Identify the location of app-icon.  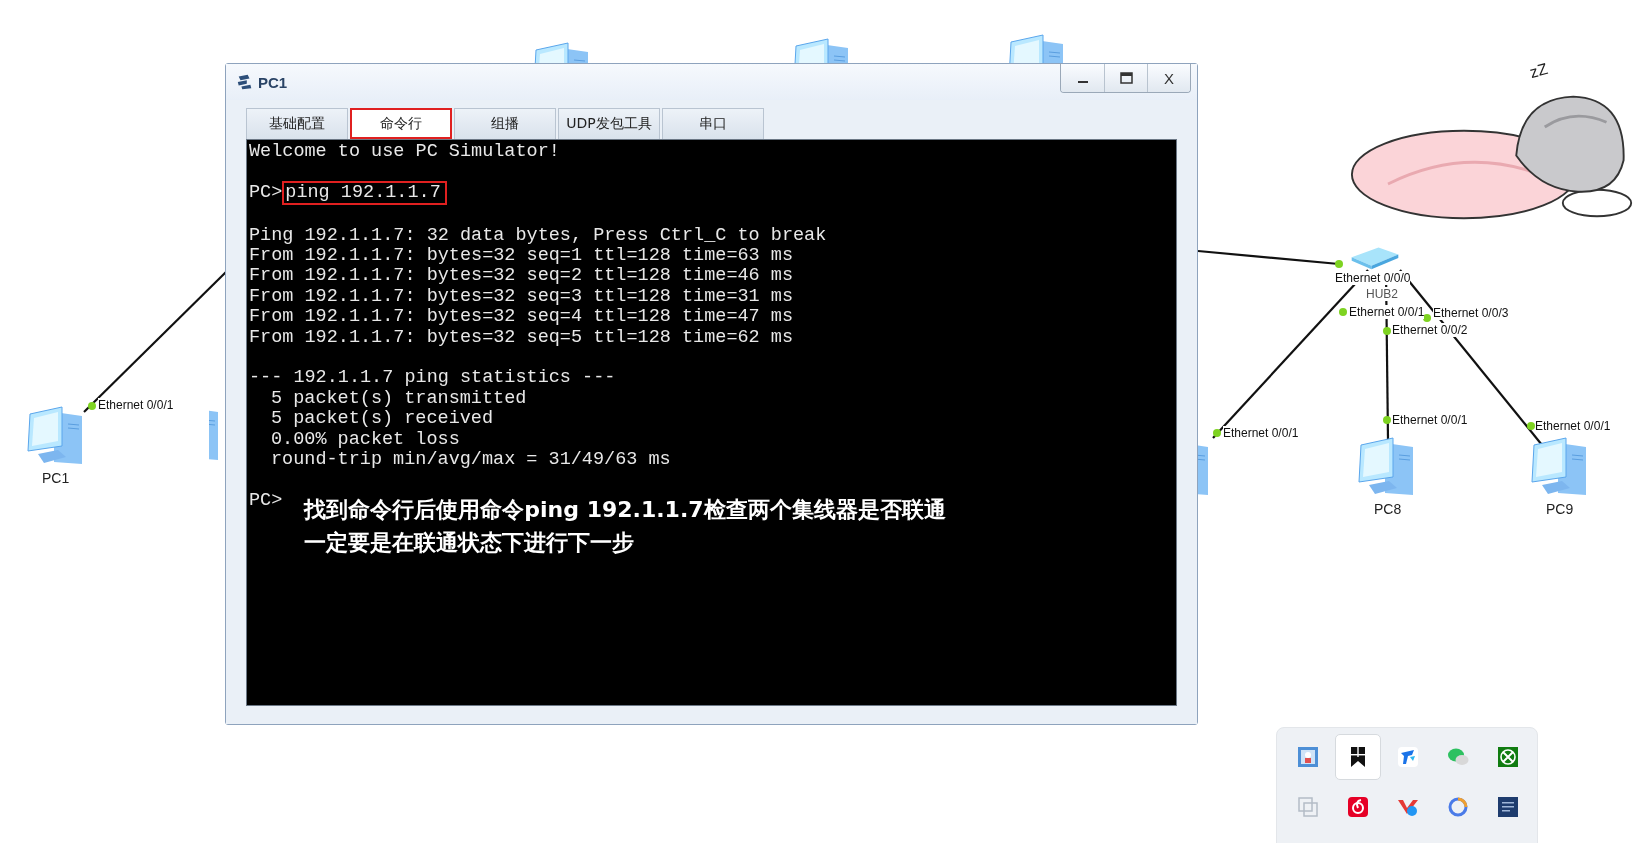
(245, 82).